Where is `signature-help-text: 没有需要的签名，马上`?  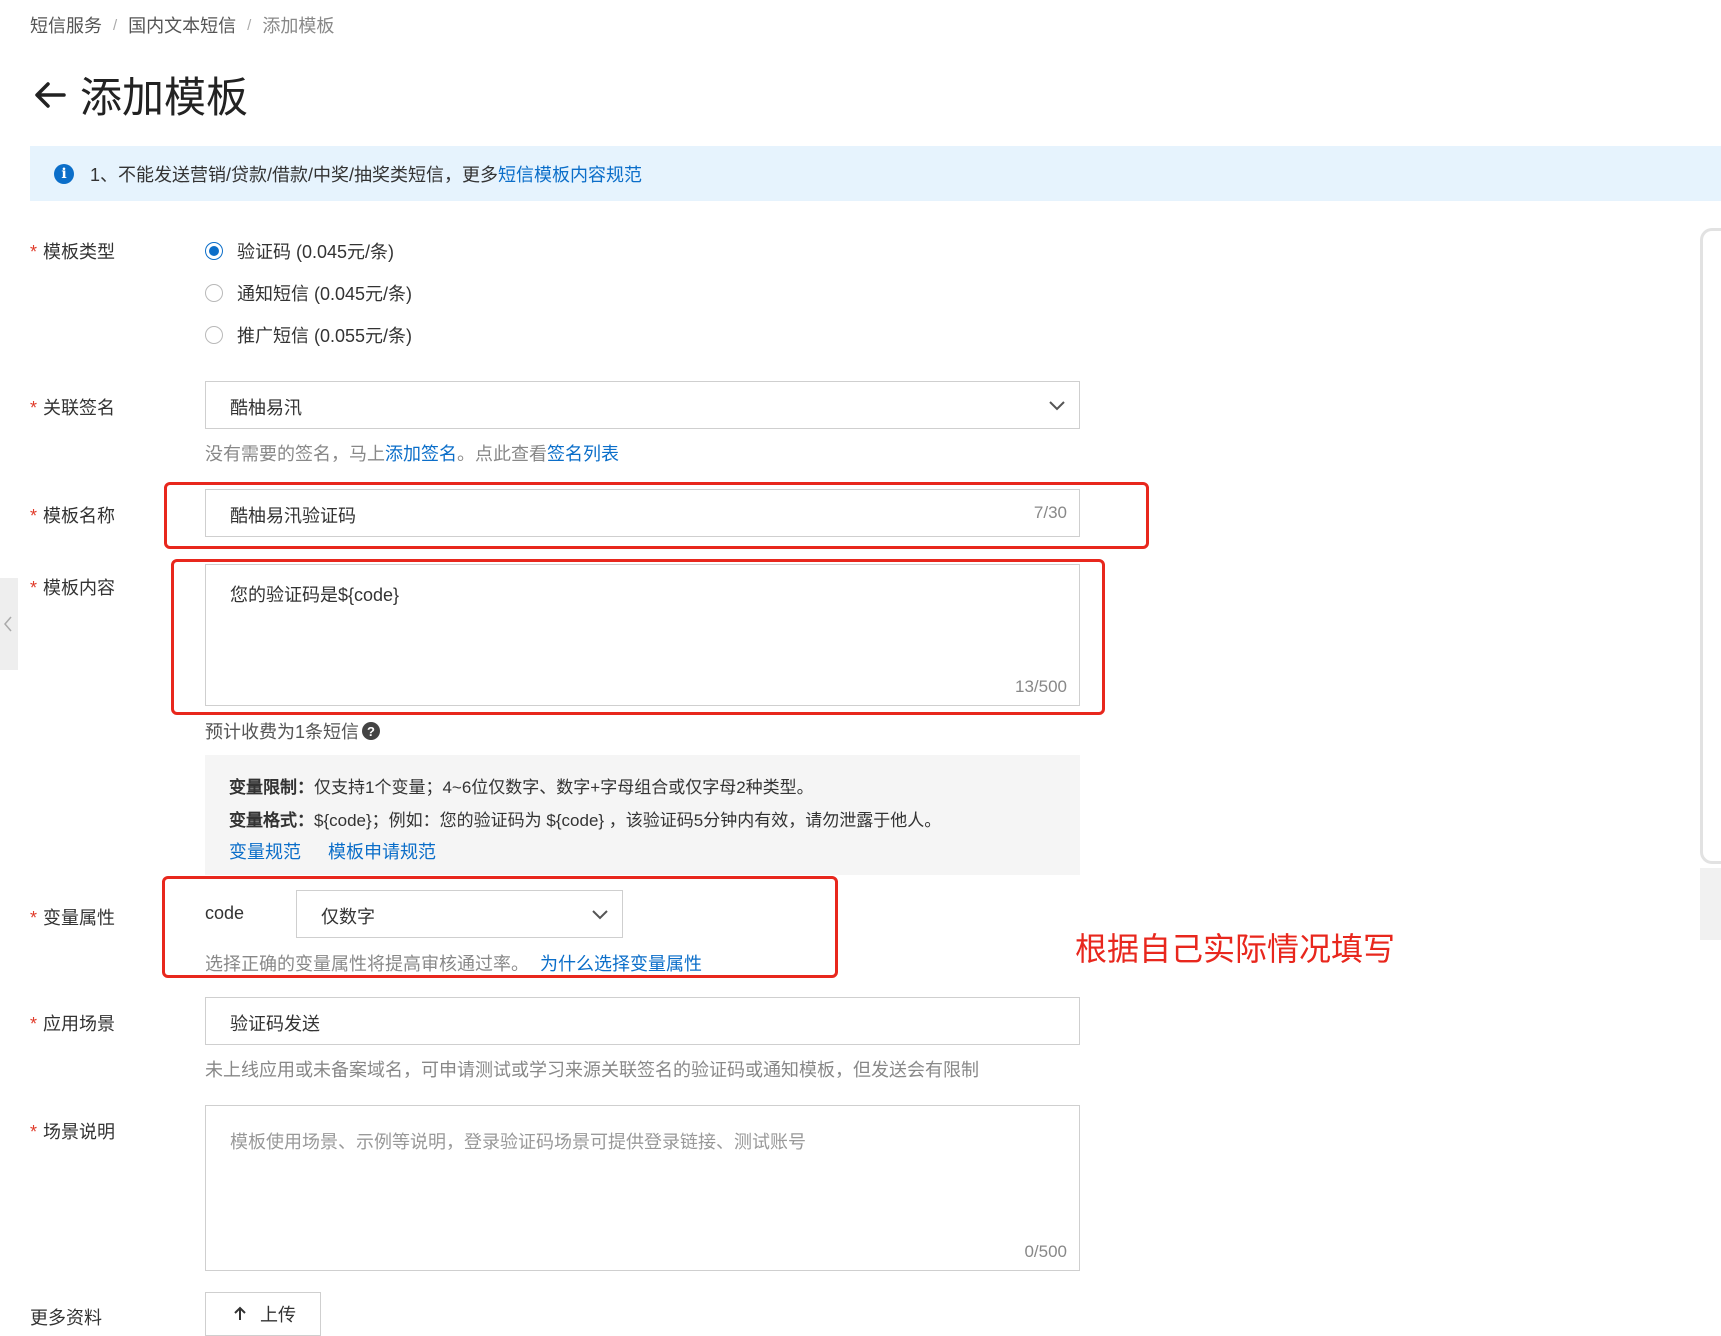 signature-help-text: 没有需要的签名，马上 is located at coordinates (295, 454).